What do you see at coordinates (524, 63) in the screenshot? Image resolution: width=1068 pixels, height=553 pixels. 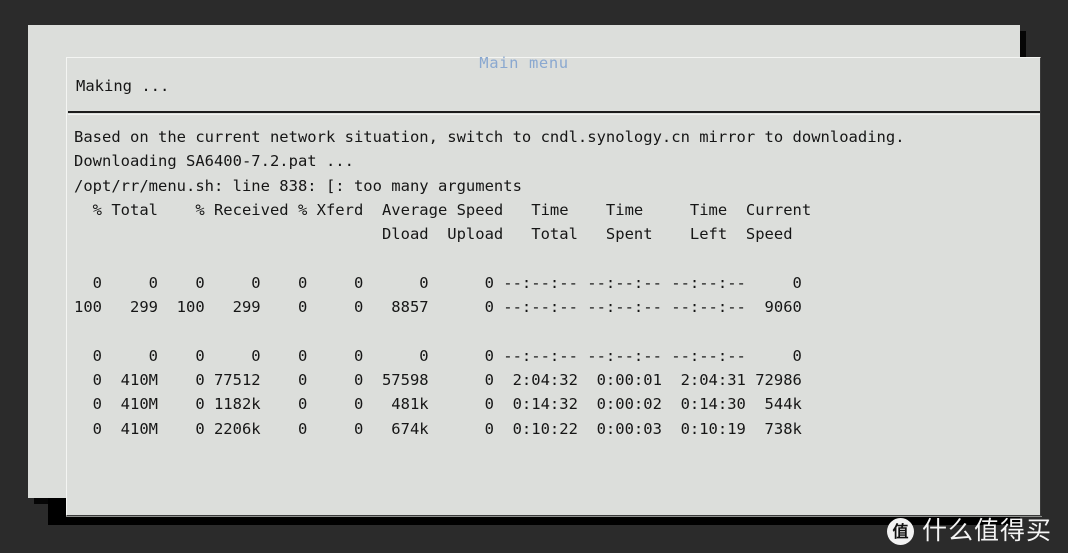 I see `dialog-title: Main menu` at bounding box center [524, 63].